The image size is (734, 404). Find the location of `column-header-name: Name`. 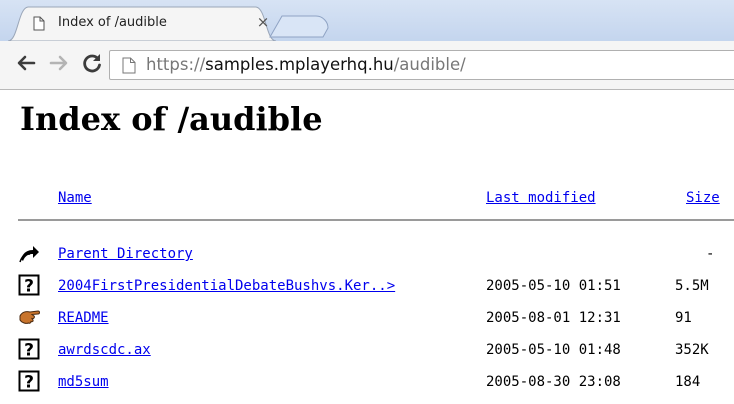

column-header-name: Name is located at coordinates (75, 198).